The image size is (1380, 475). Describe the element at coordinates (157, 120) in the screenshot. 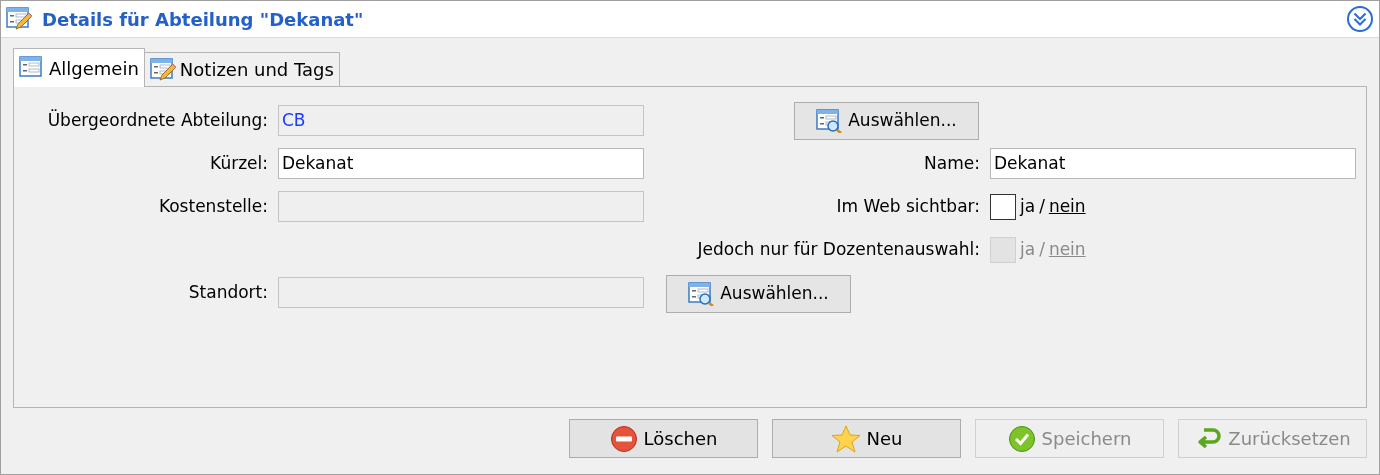

I see `field-label: Übergeordnete Abteilung:` at that location.